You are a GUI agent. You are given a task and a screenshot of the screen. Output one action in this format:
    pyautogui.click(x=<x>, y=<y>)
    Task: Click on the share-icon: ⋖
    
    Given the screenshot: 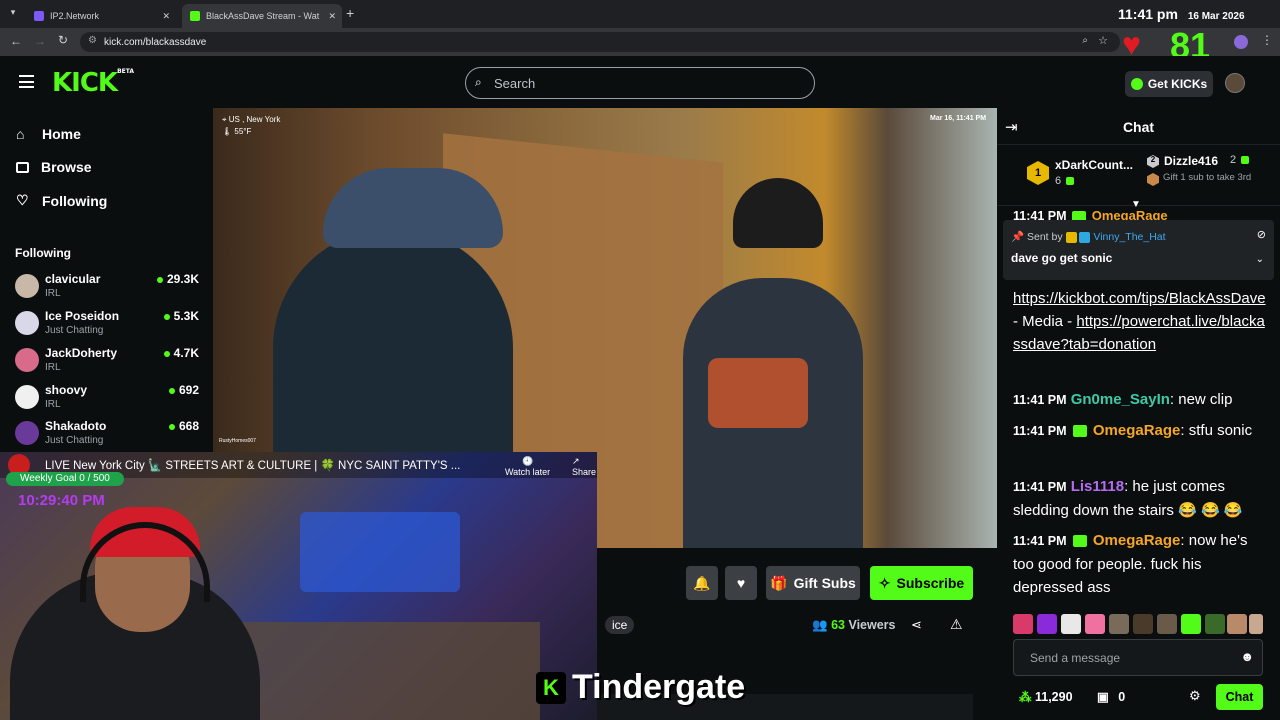 What is the action you would take?
    pyautogui.click(x=916, y=625)
    